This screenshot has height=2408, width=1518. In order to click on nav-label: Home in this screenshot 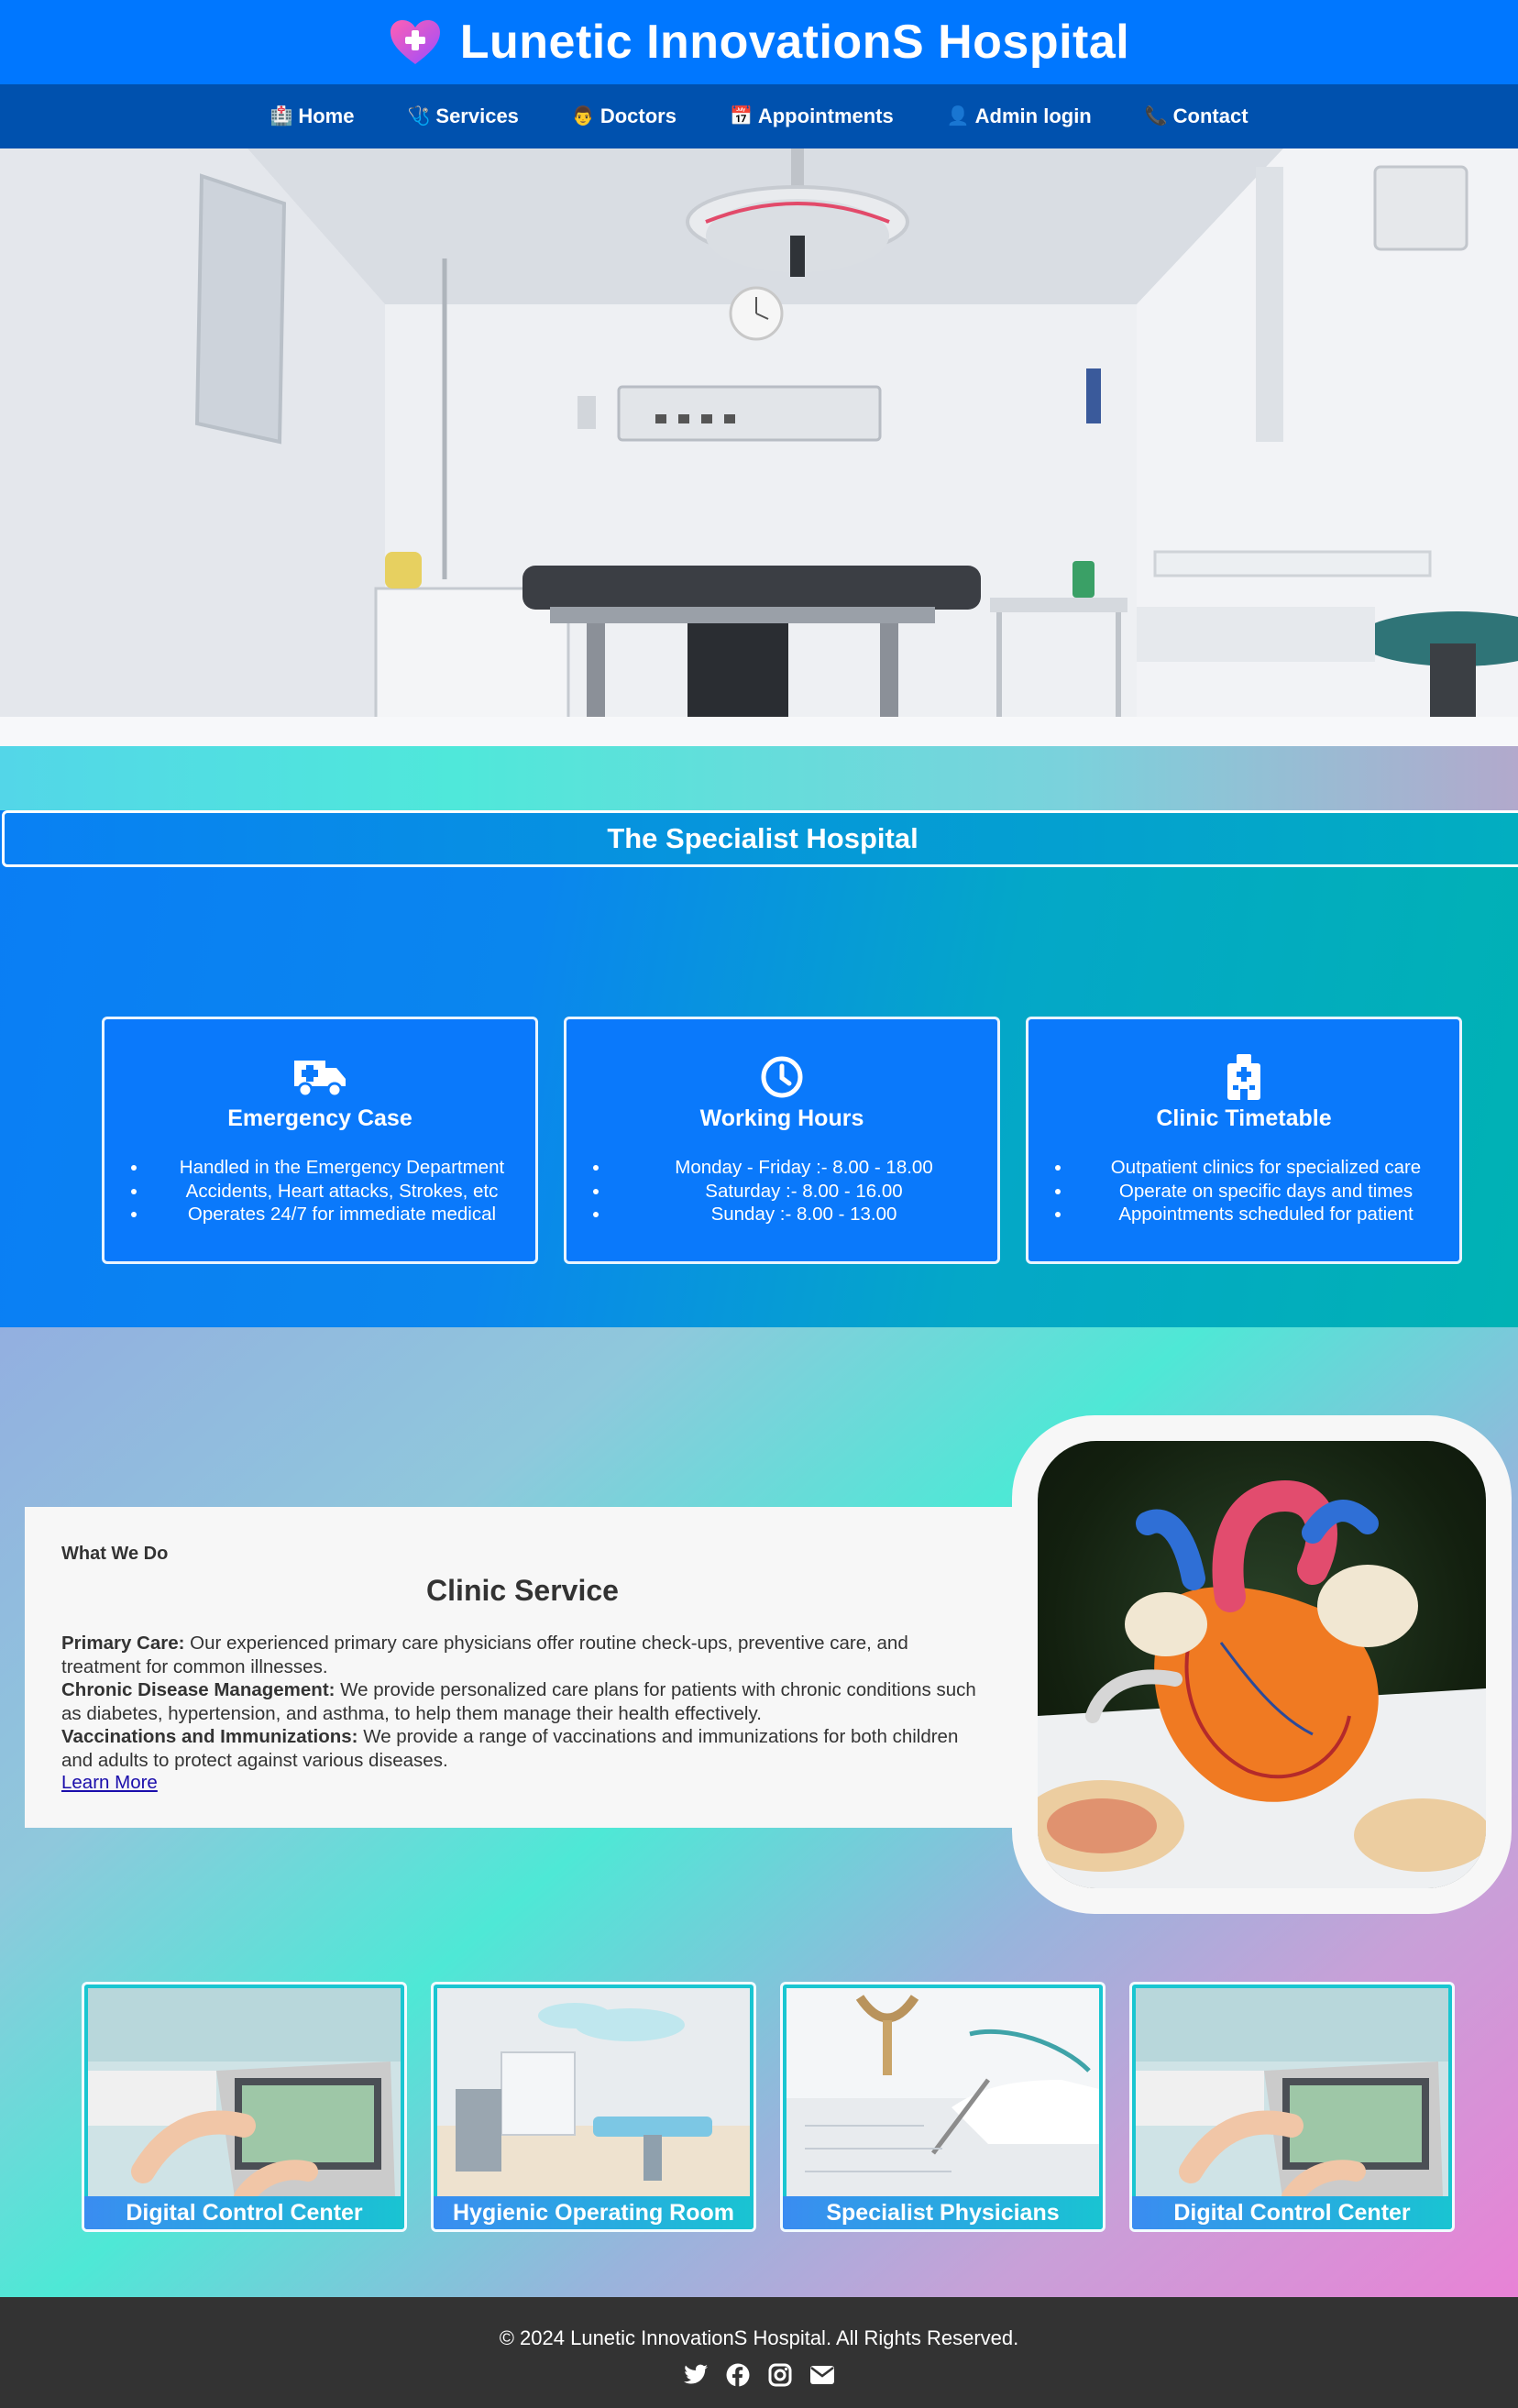, I will do `click(326, 115)`.